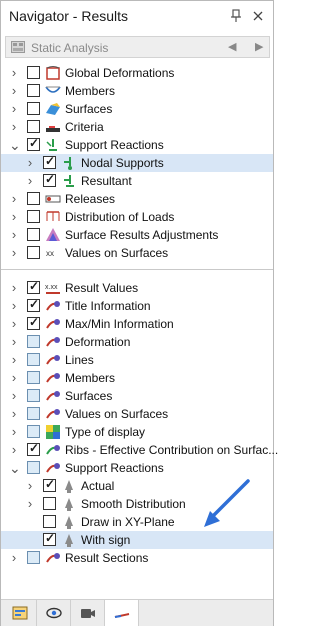 Image resolution: width=320 pixels, height=626 pixels. I want to click on lines-icon, so click(53, 360).